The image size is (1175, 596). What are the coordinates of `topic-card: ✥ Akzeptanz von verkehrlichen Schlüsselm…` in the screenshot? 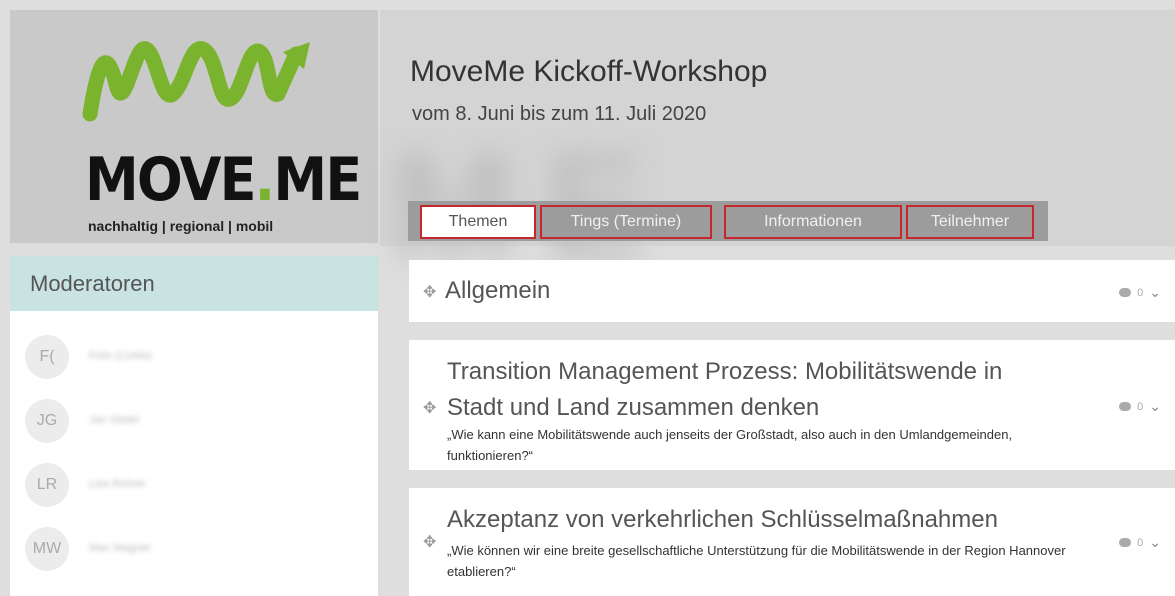 It's located at (792, 542).